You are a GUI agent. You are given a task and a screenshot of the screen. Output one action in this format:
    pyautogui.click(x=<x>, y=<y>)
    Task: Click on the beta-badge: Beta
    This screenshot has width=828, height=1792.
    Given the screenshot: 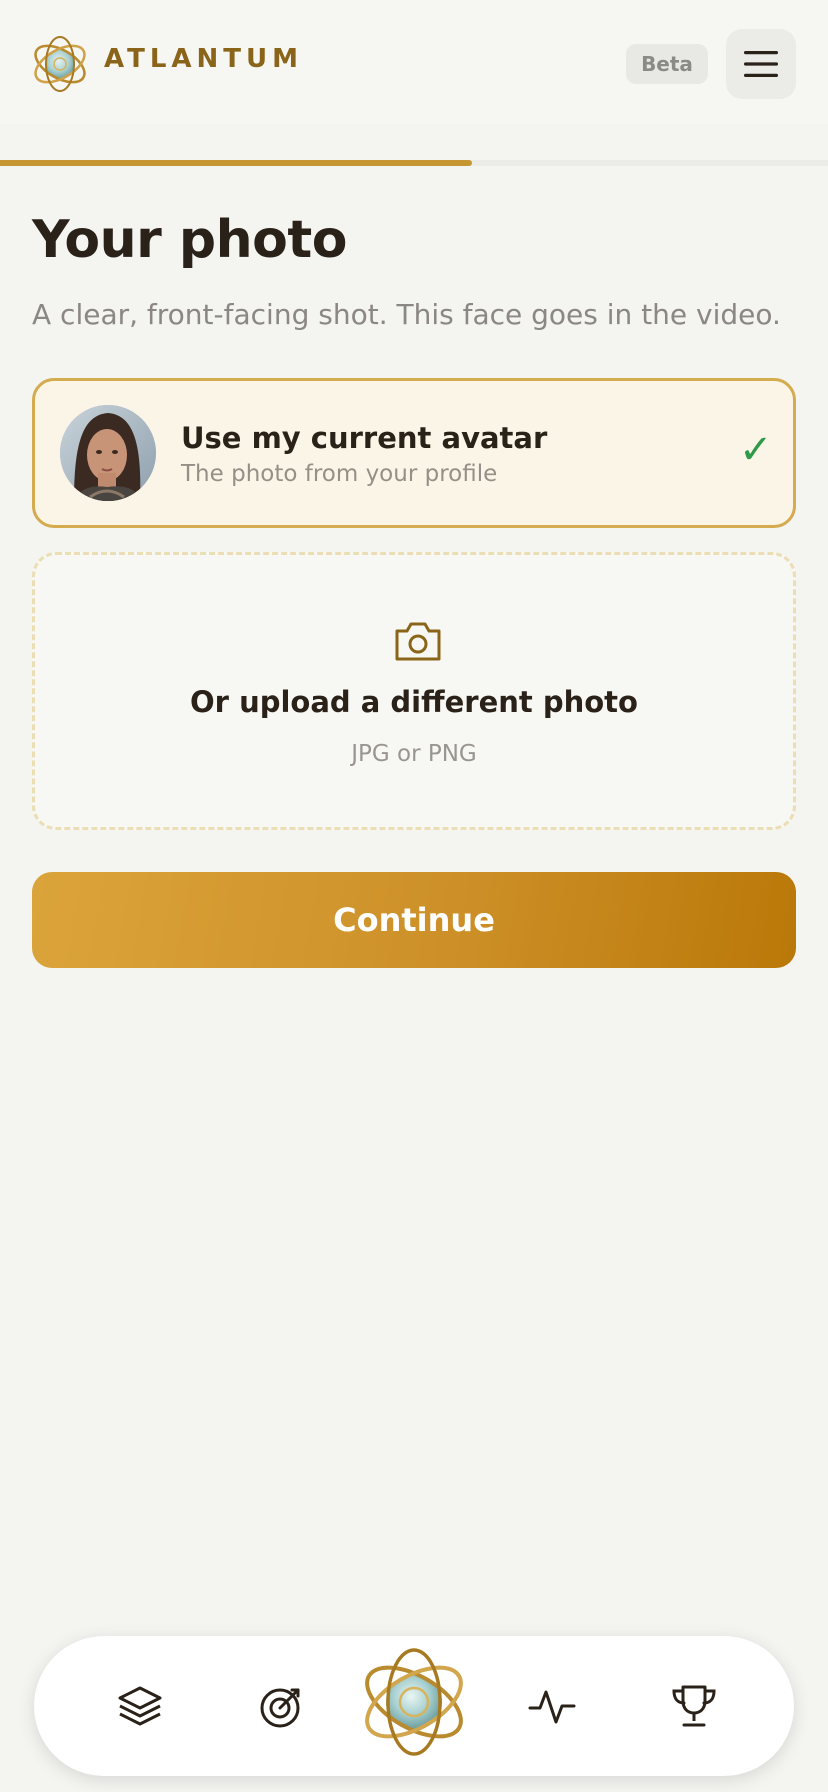 What is the action you would take?
    pyautogui.click(x=667, y=64)
    